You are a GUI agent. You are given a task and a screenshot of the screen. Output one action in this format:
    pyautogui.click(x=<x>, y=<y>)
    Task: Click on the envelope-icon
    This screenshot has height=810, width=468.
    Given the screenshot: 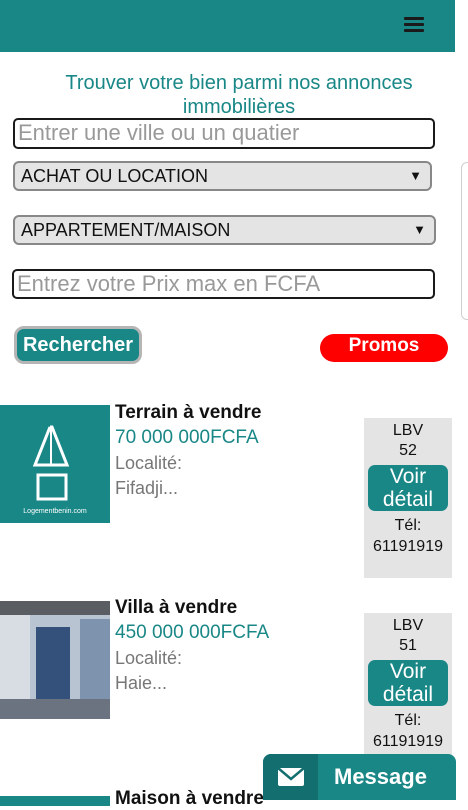 What is the action you would take?
    pyautogui.click(x=291, y=776)
    